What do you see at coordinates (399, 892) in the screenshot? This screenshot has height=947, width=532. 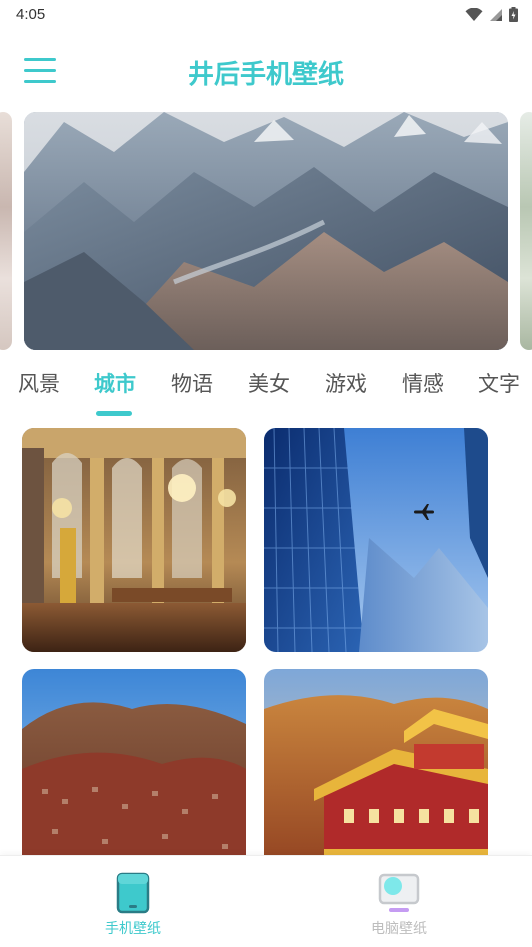 I see `monitor-icon` at bounding box center [399, 892].